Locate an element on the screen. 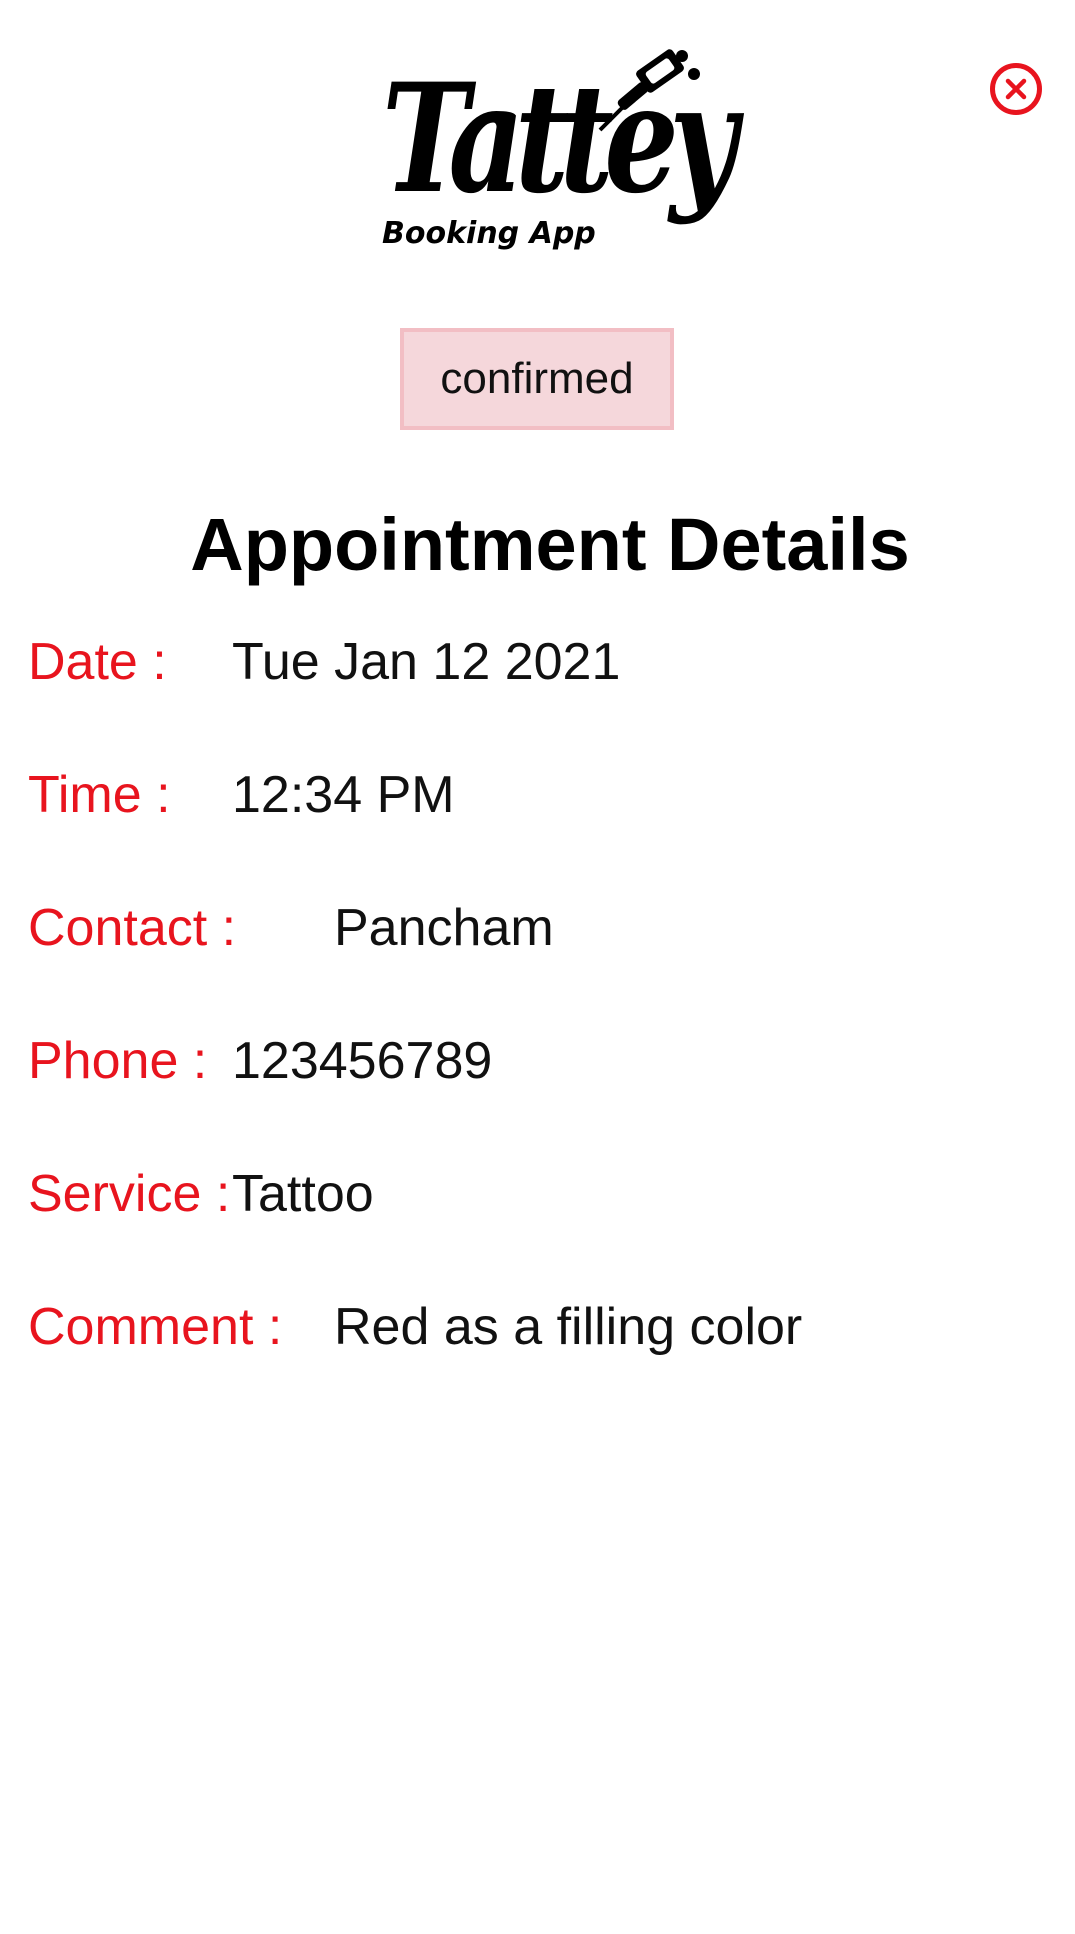 The width and height of the screenshot is (1075, 1934). comment-value: Red as a filling color is located at coordinates (568, 1327).